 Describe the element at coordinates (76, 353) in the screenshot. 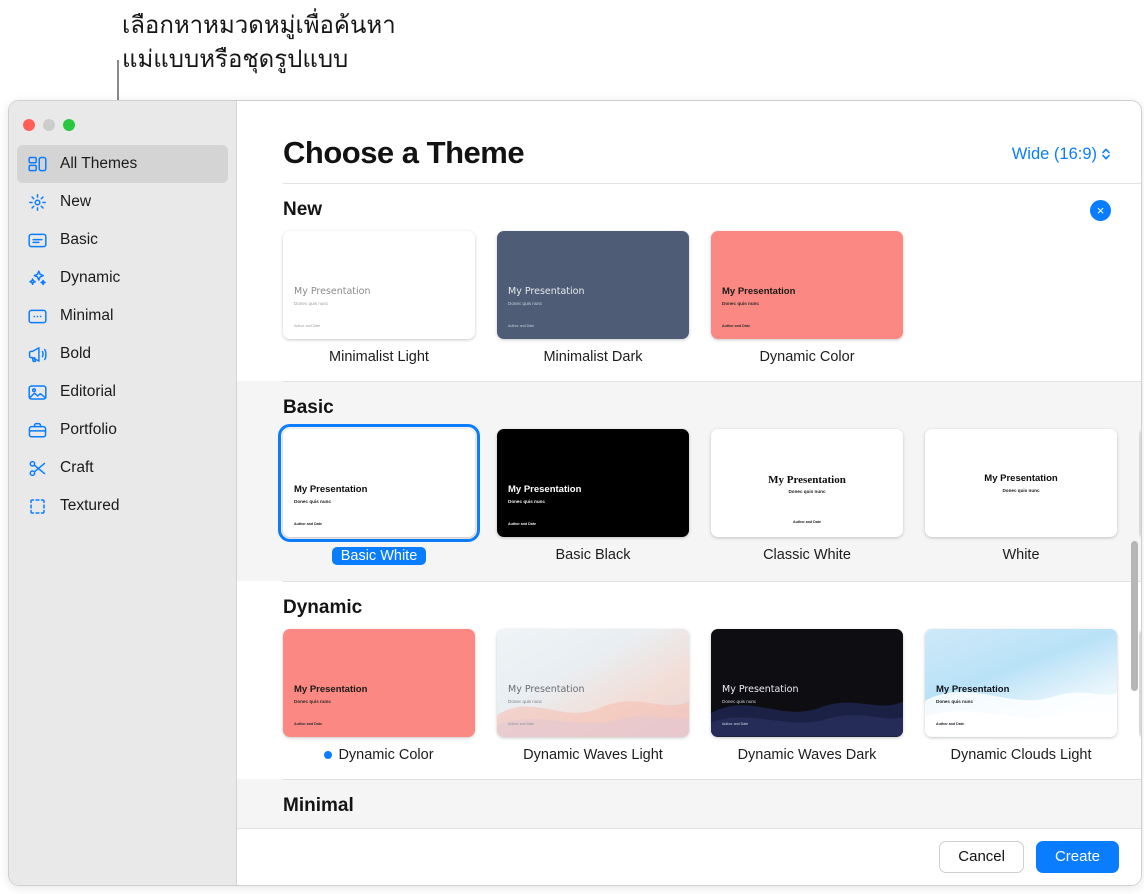

I see `sidebar-item-label: Bold` at that location.